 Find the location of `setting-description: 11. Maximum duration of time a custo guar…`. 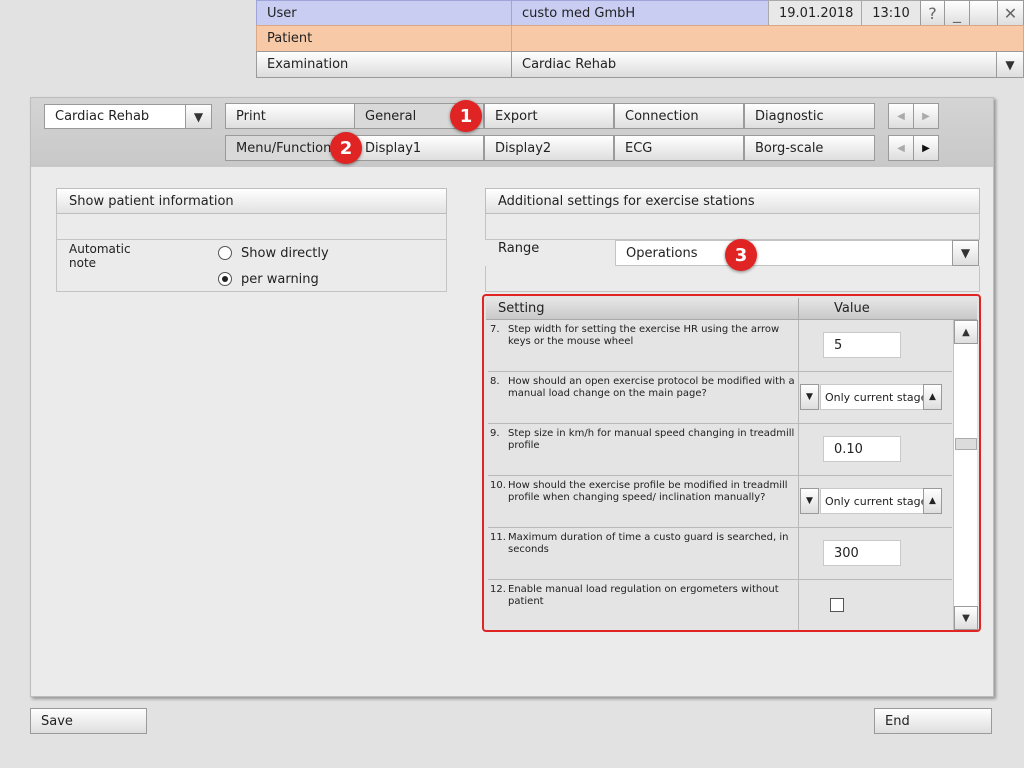

setting-description: 11. Maximum duration of time a custo guar… is located at coordinates (643, 544).